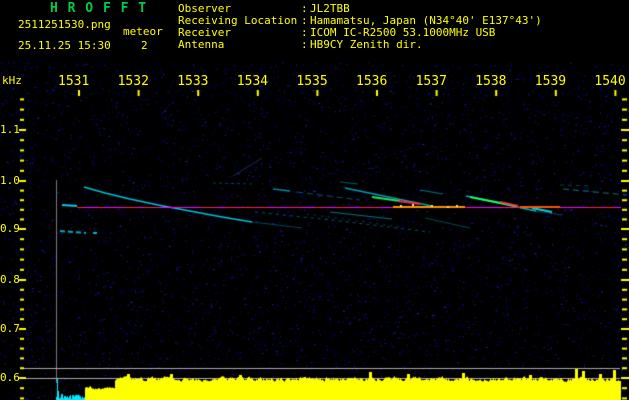  Describe the element at coordinates (201, 44) in the screenshot. I see `antenna-label: Antenna` at that location.